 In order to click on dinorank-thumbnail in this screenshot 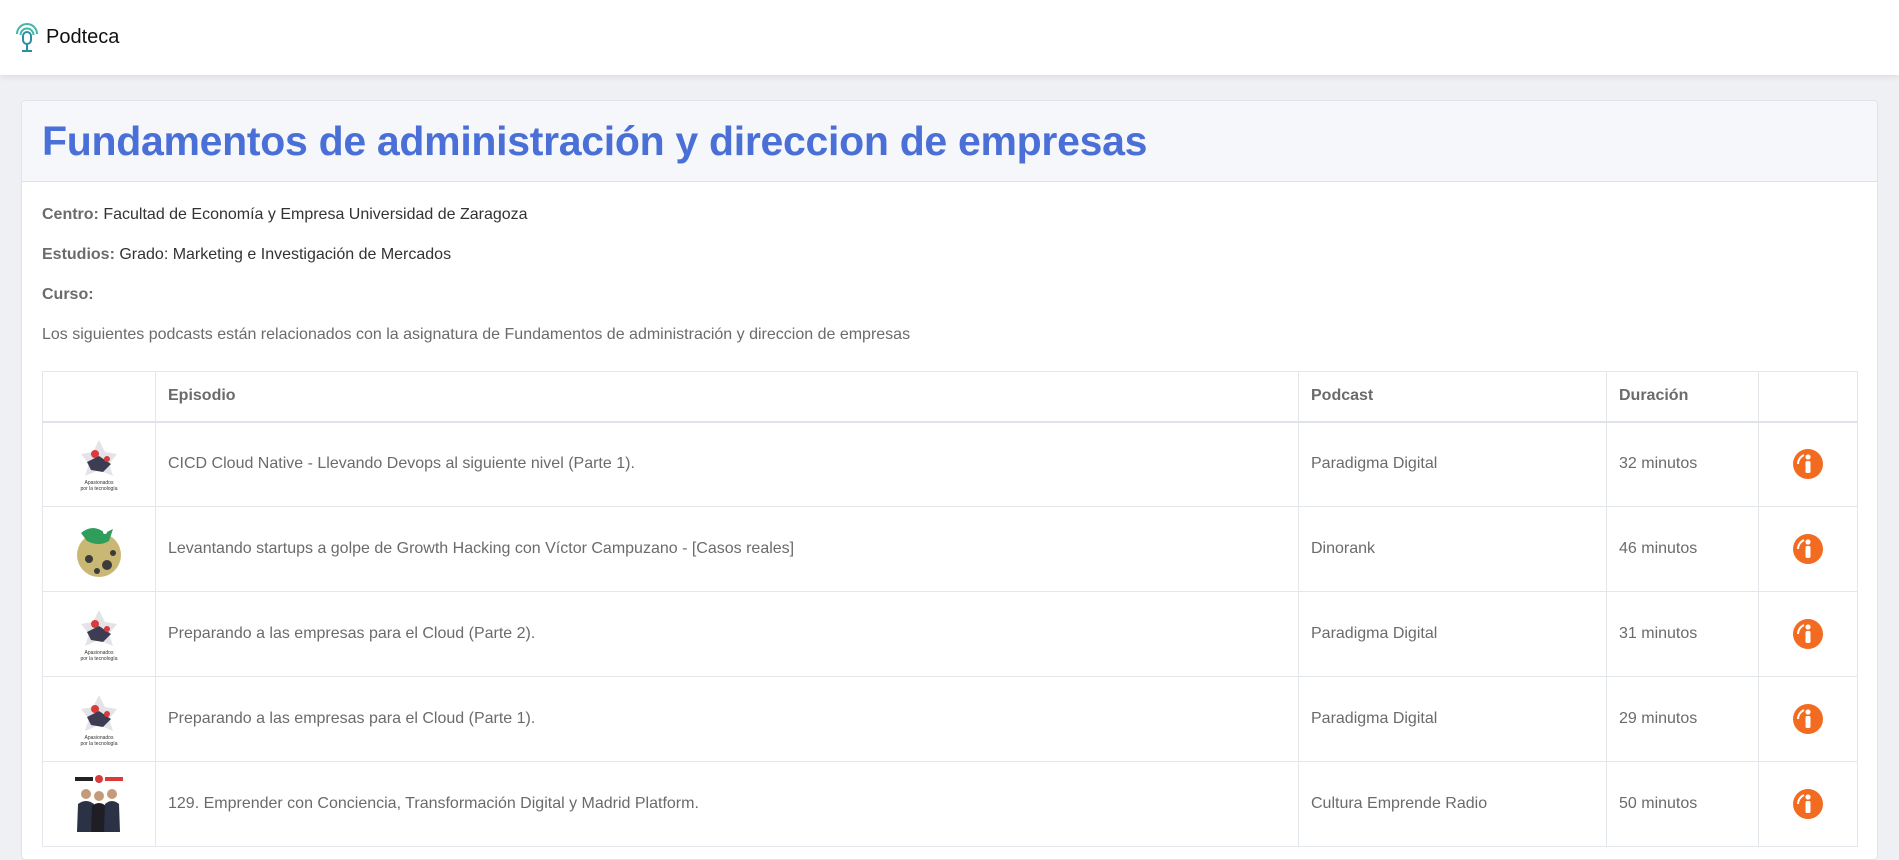, I will do `click(99, 549)`.